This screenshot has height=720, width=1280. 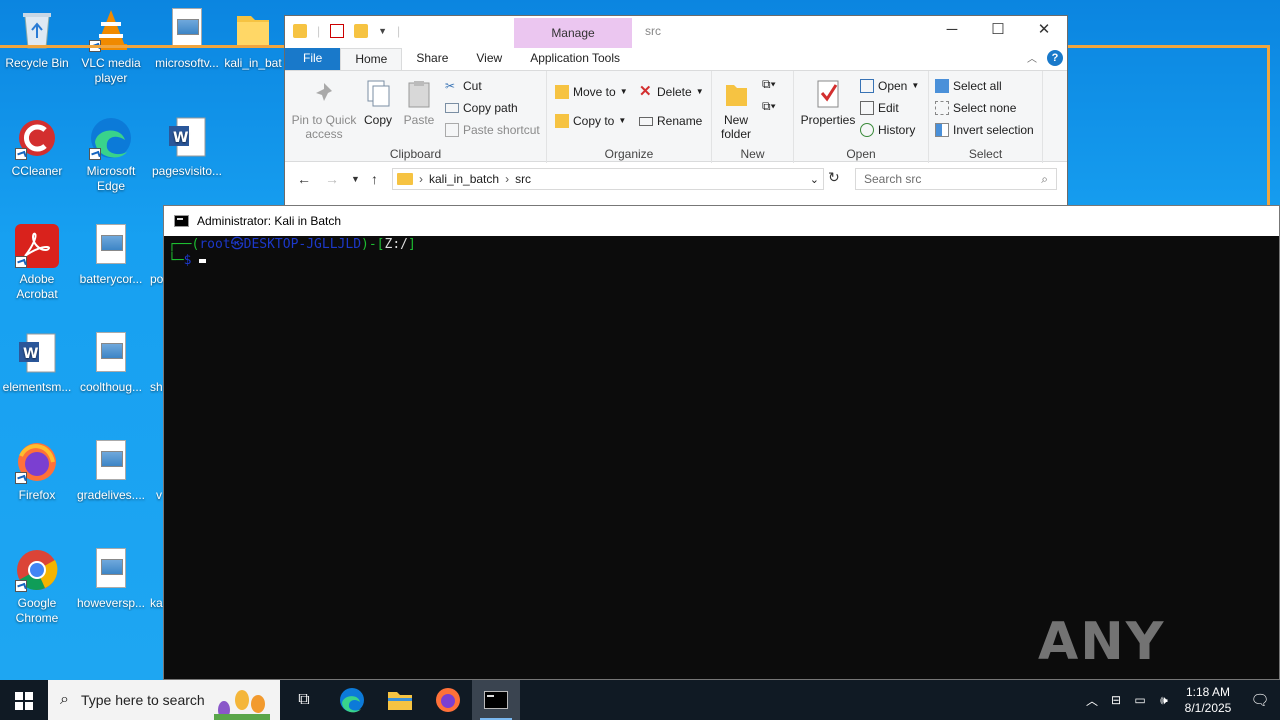 I want to click on desktop-icon-adobe-acrobat: Adobe Acrobat, so click(x=37, y=263).